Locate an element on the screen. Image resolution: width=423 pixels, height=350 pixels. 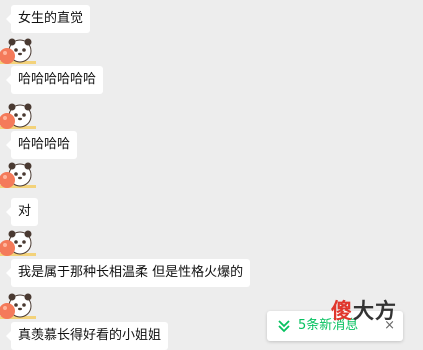
message-bubble: 哈哈哈哈 is located at coordinates (41, 145).